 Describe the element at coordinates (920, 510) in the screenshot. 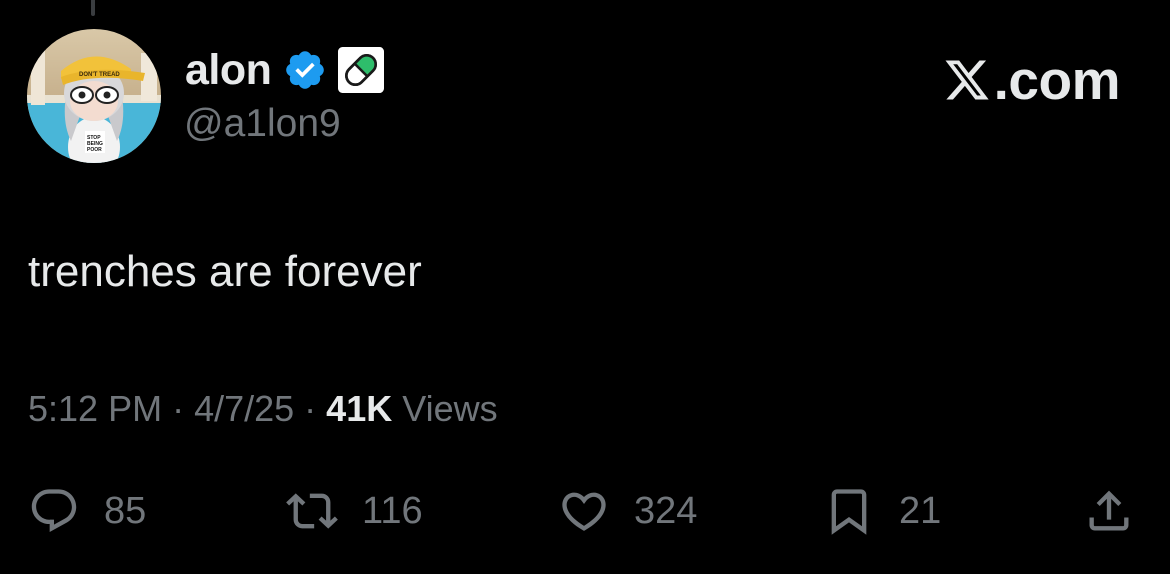

I see `bookmark-count: 21` at that location.